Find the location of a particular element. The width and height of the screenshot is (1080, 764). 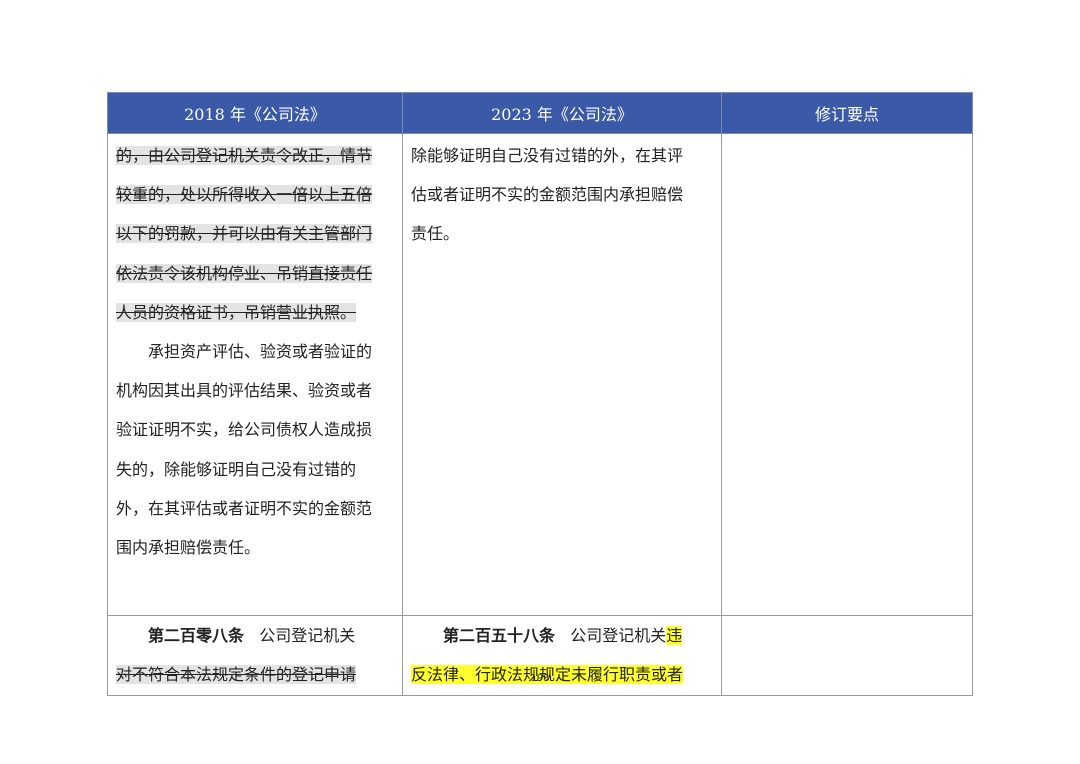

page-number: 198 is located at coordinates (540, 678).